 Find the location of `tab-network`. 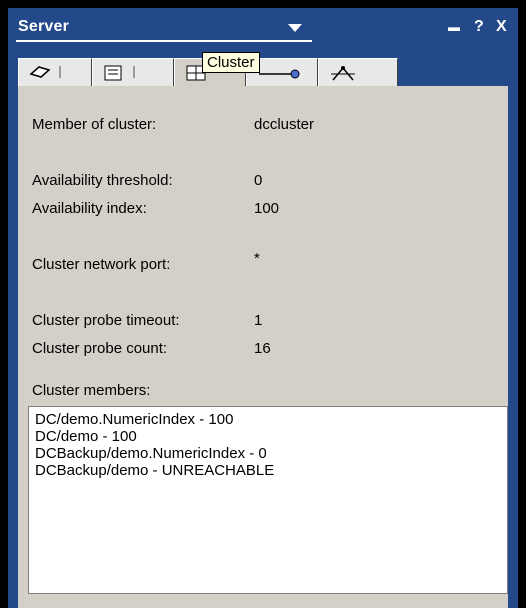

tab-network is located at coordinates (358, 72).